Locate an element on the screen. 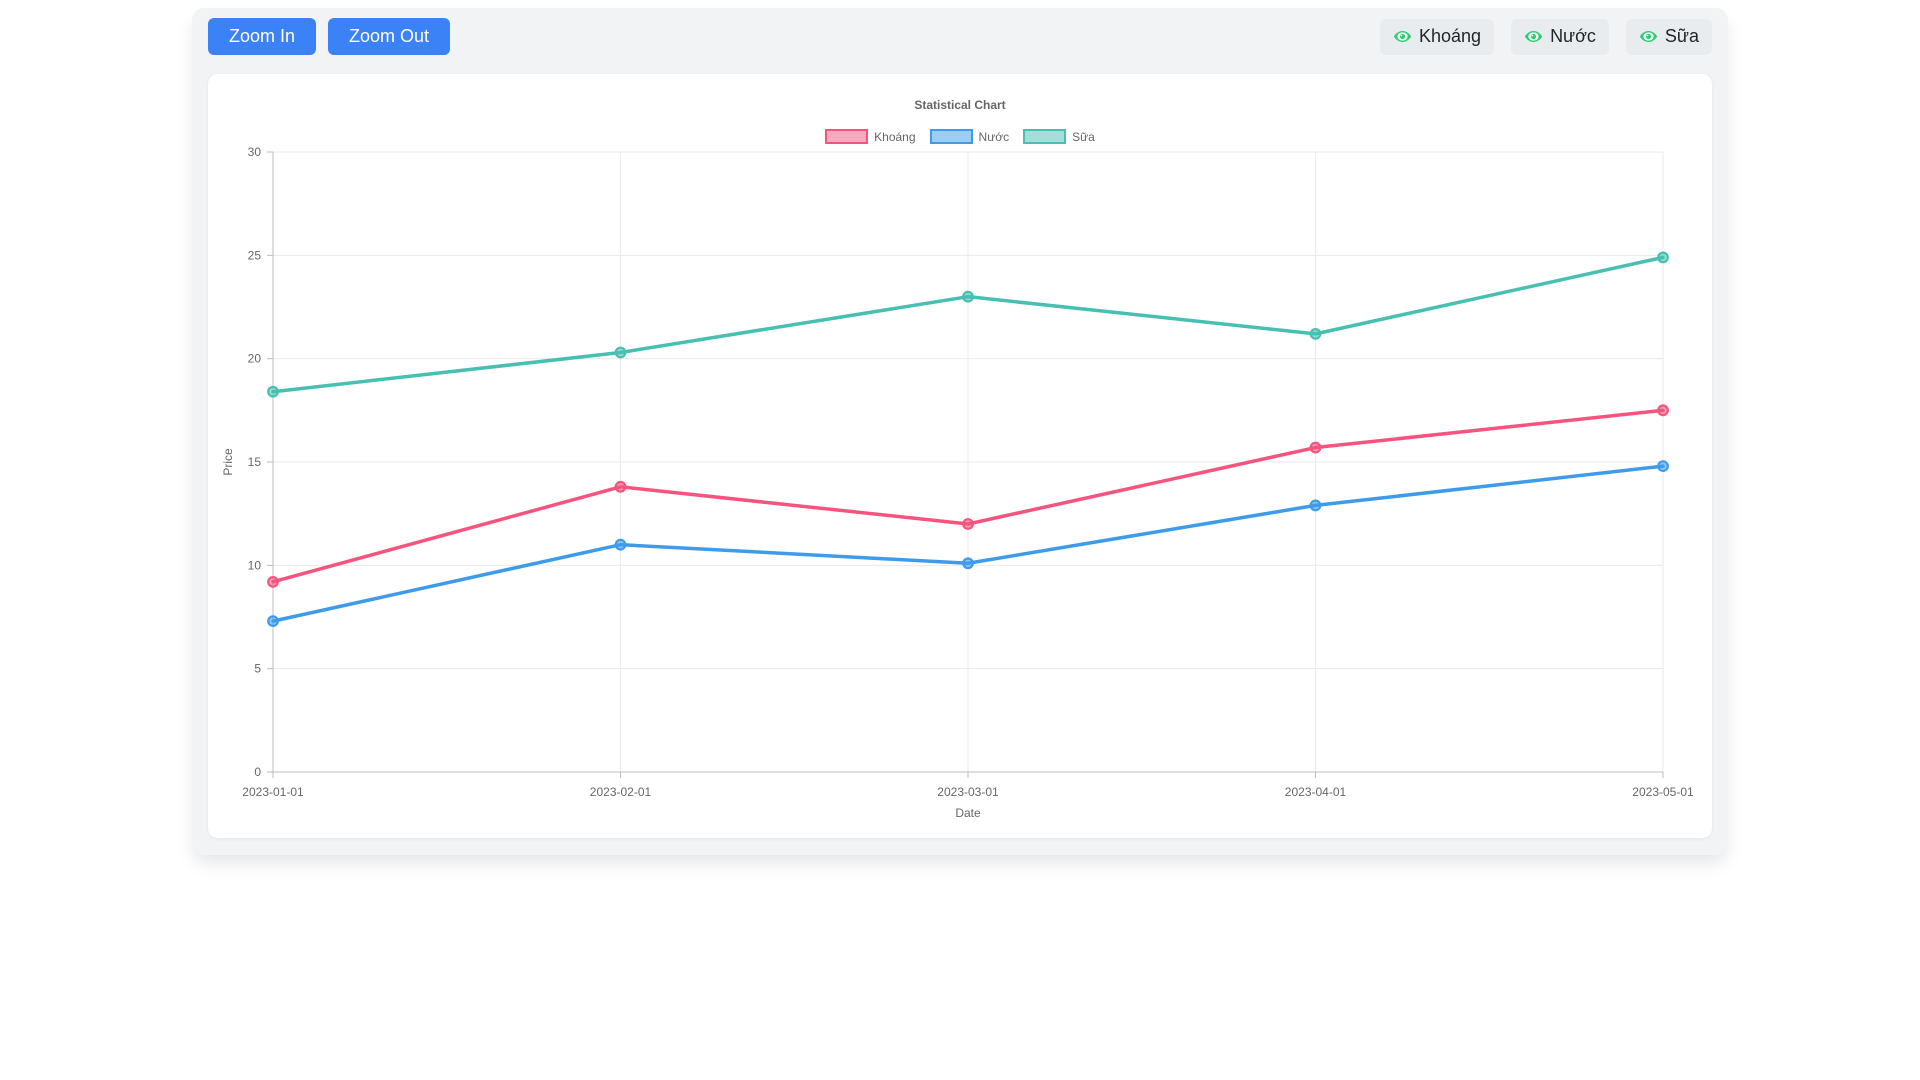  y-tick-label: 20 is located at coordinates (255, 359).